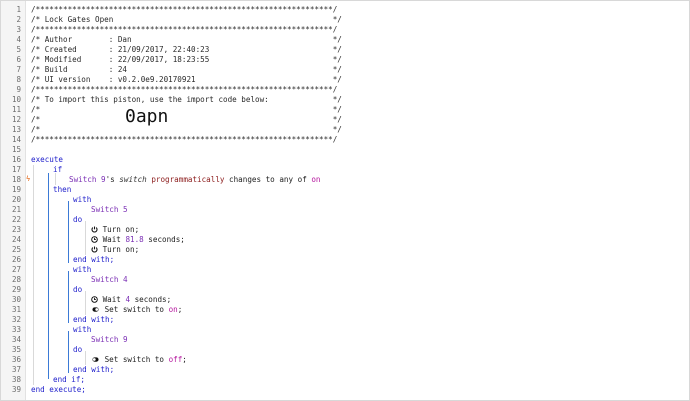 The width and height of the screenshot is (690, 401). Describe the element at coordinates (18, 19) in the screenshot. I see `line-number: 2` at that location.